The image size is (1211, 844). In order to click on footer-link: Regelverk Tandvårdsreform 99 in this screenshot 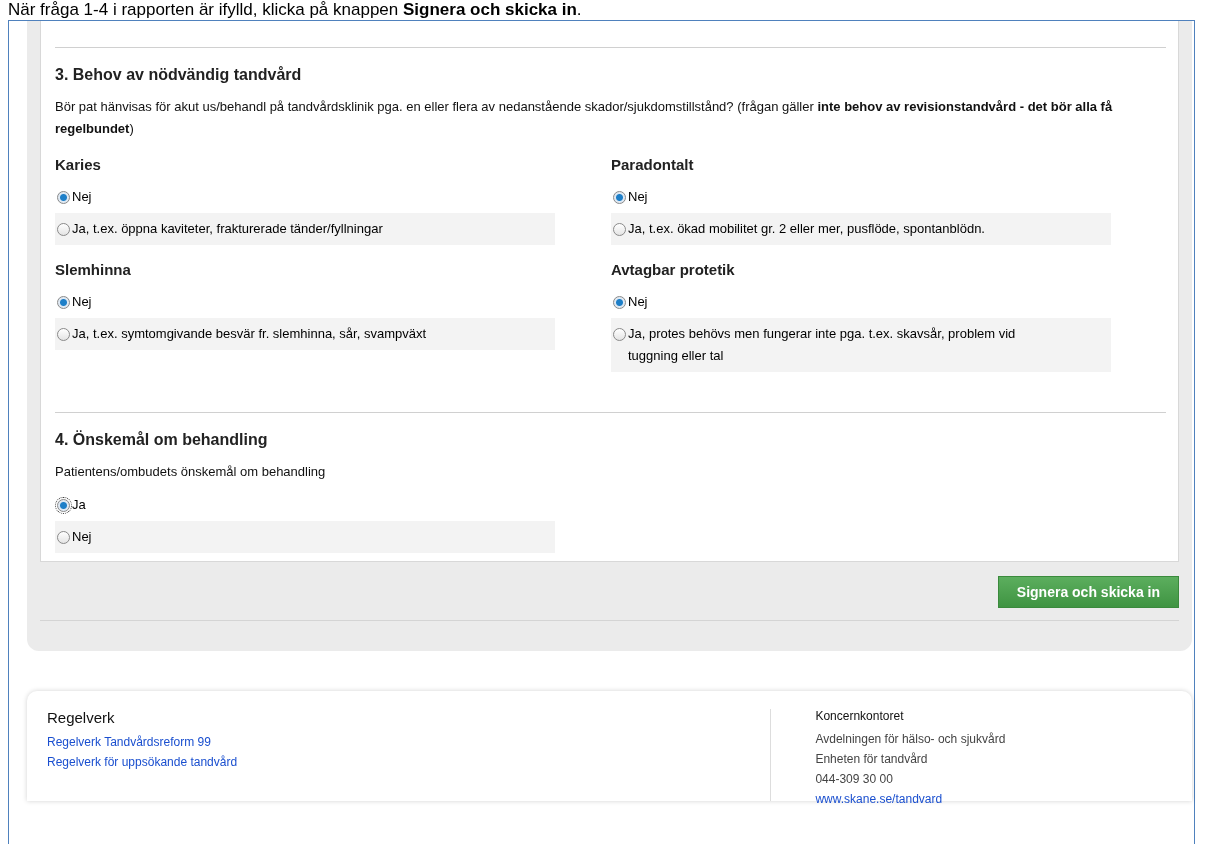, I will do `click(409, 742)`.